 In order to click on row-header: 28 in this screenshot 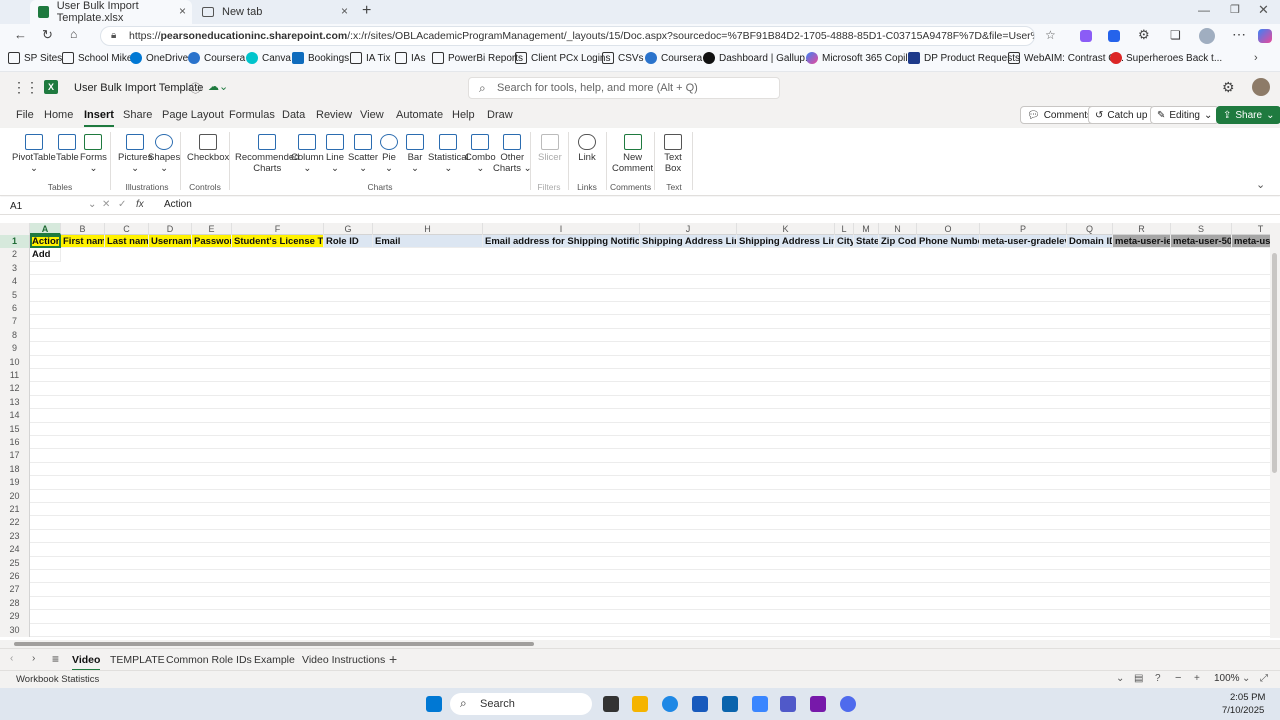, I will do `click(15, 603)`.